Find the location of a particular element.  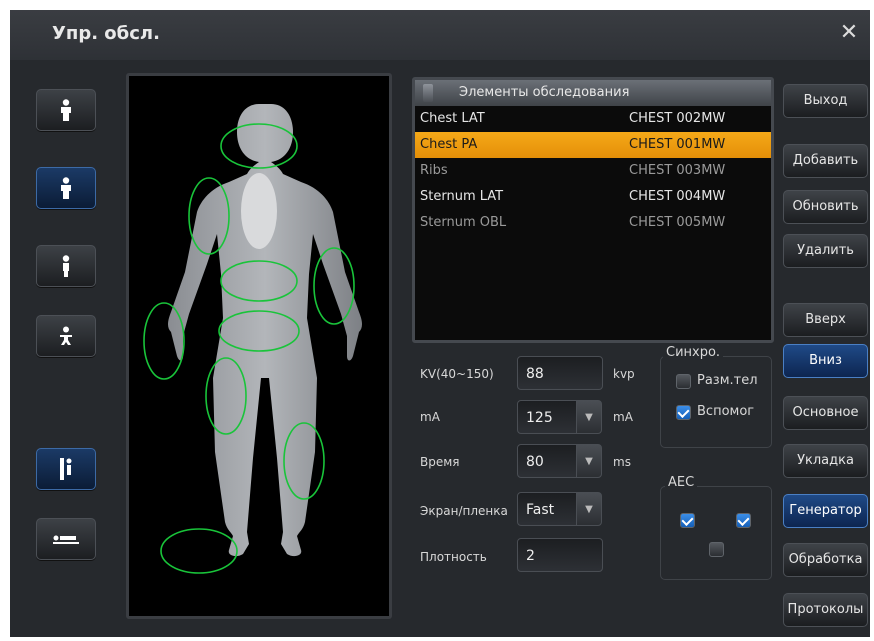

exam-code: CHEST 002MW is located at coordinates (677, 118).